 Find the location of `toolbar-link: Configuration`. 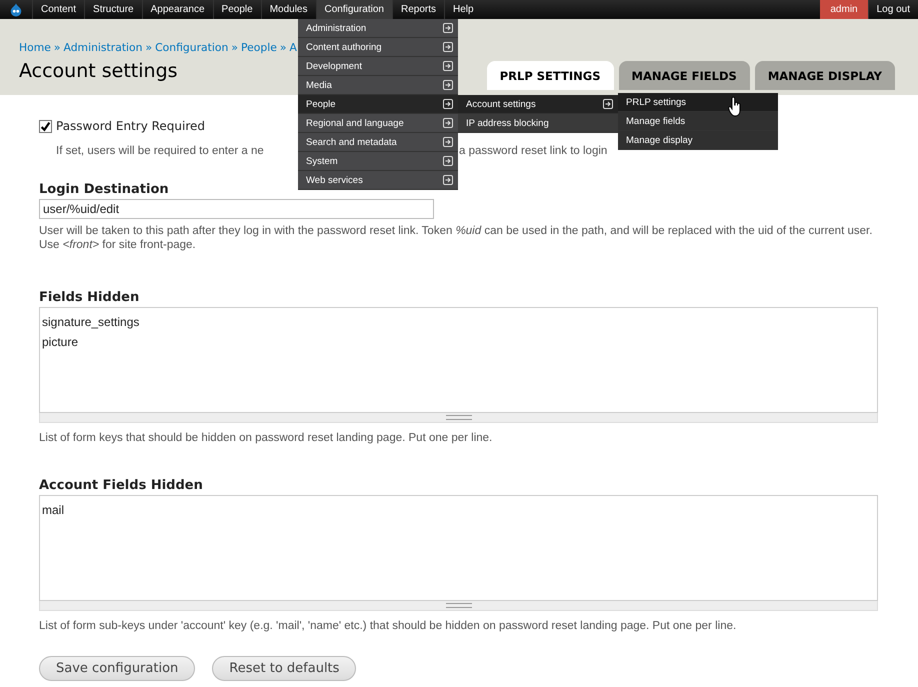

toolbar-link: Configuration is located at coordinates (354, 9).